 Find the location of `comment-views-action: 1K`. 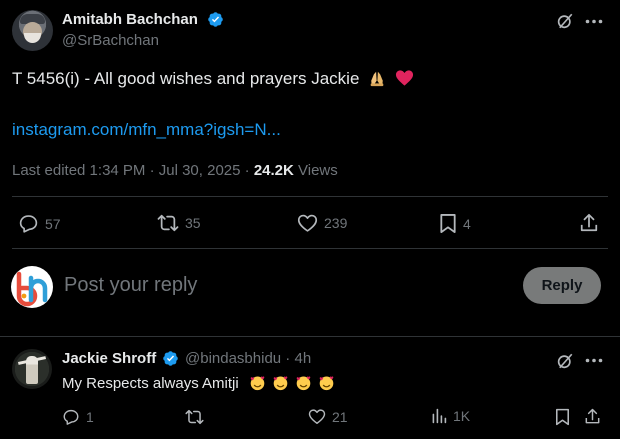

comment-views-action: 1K is located at coordinates (450, 416).